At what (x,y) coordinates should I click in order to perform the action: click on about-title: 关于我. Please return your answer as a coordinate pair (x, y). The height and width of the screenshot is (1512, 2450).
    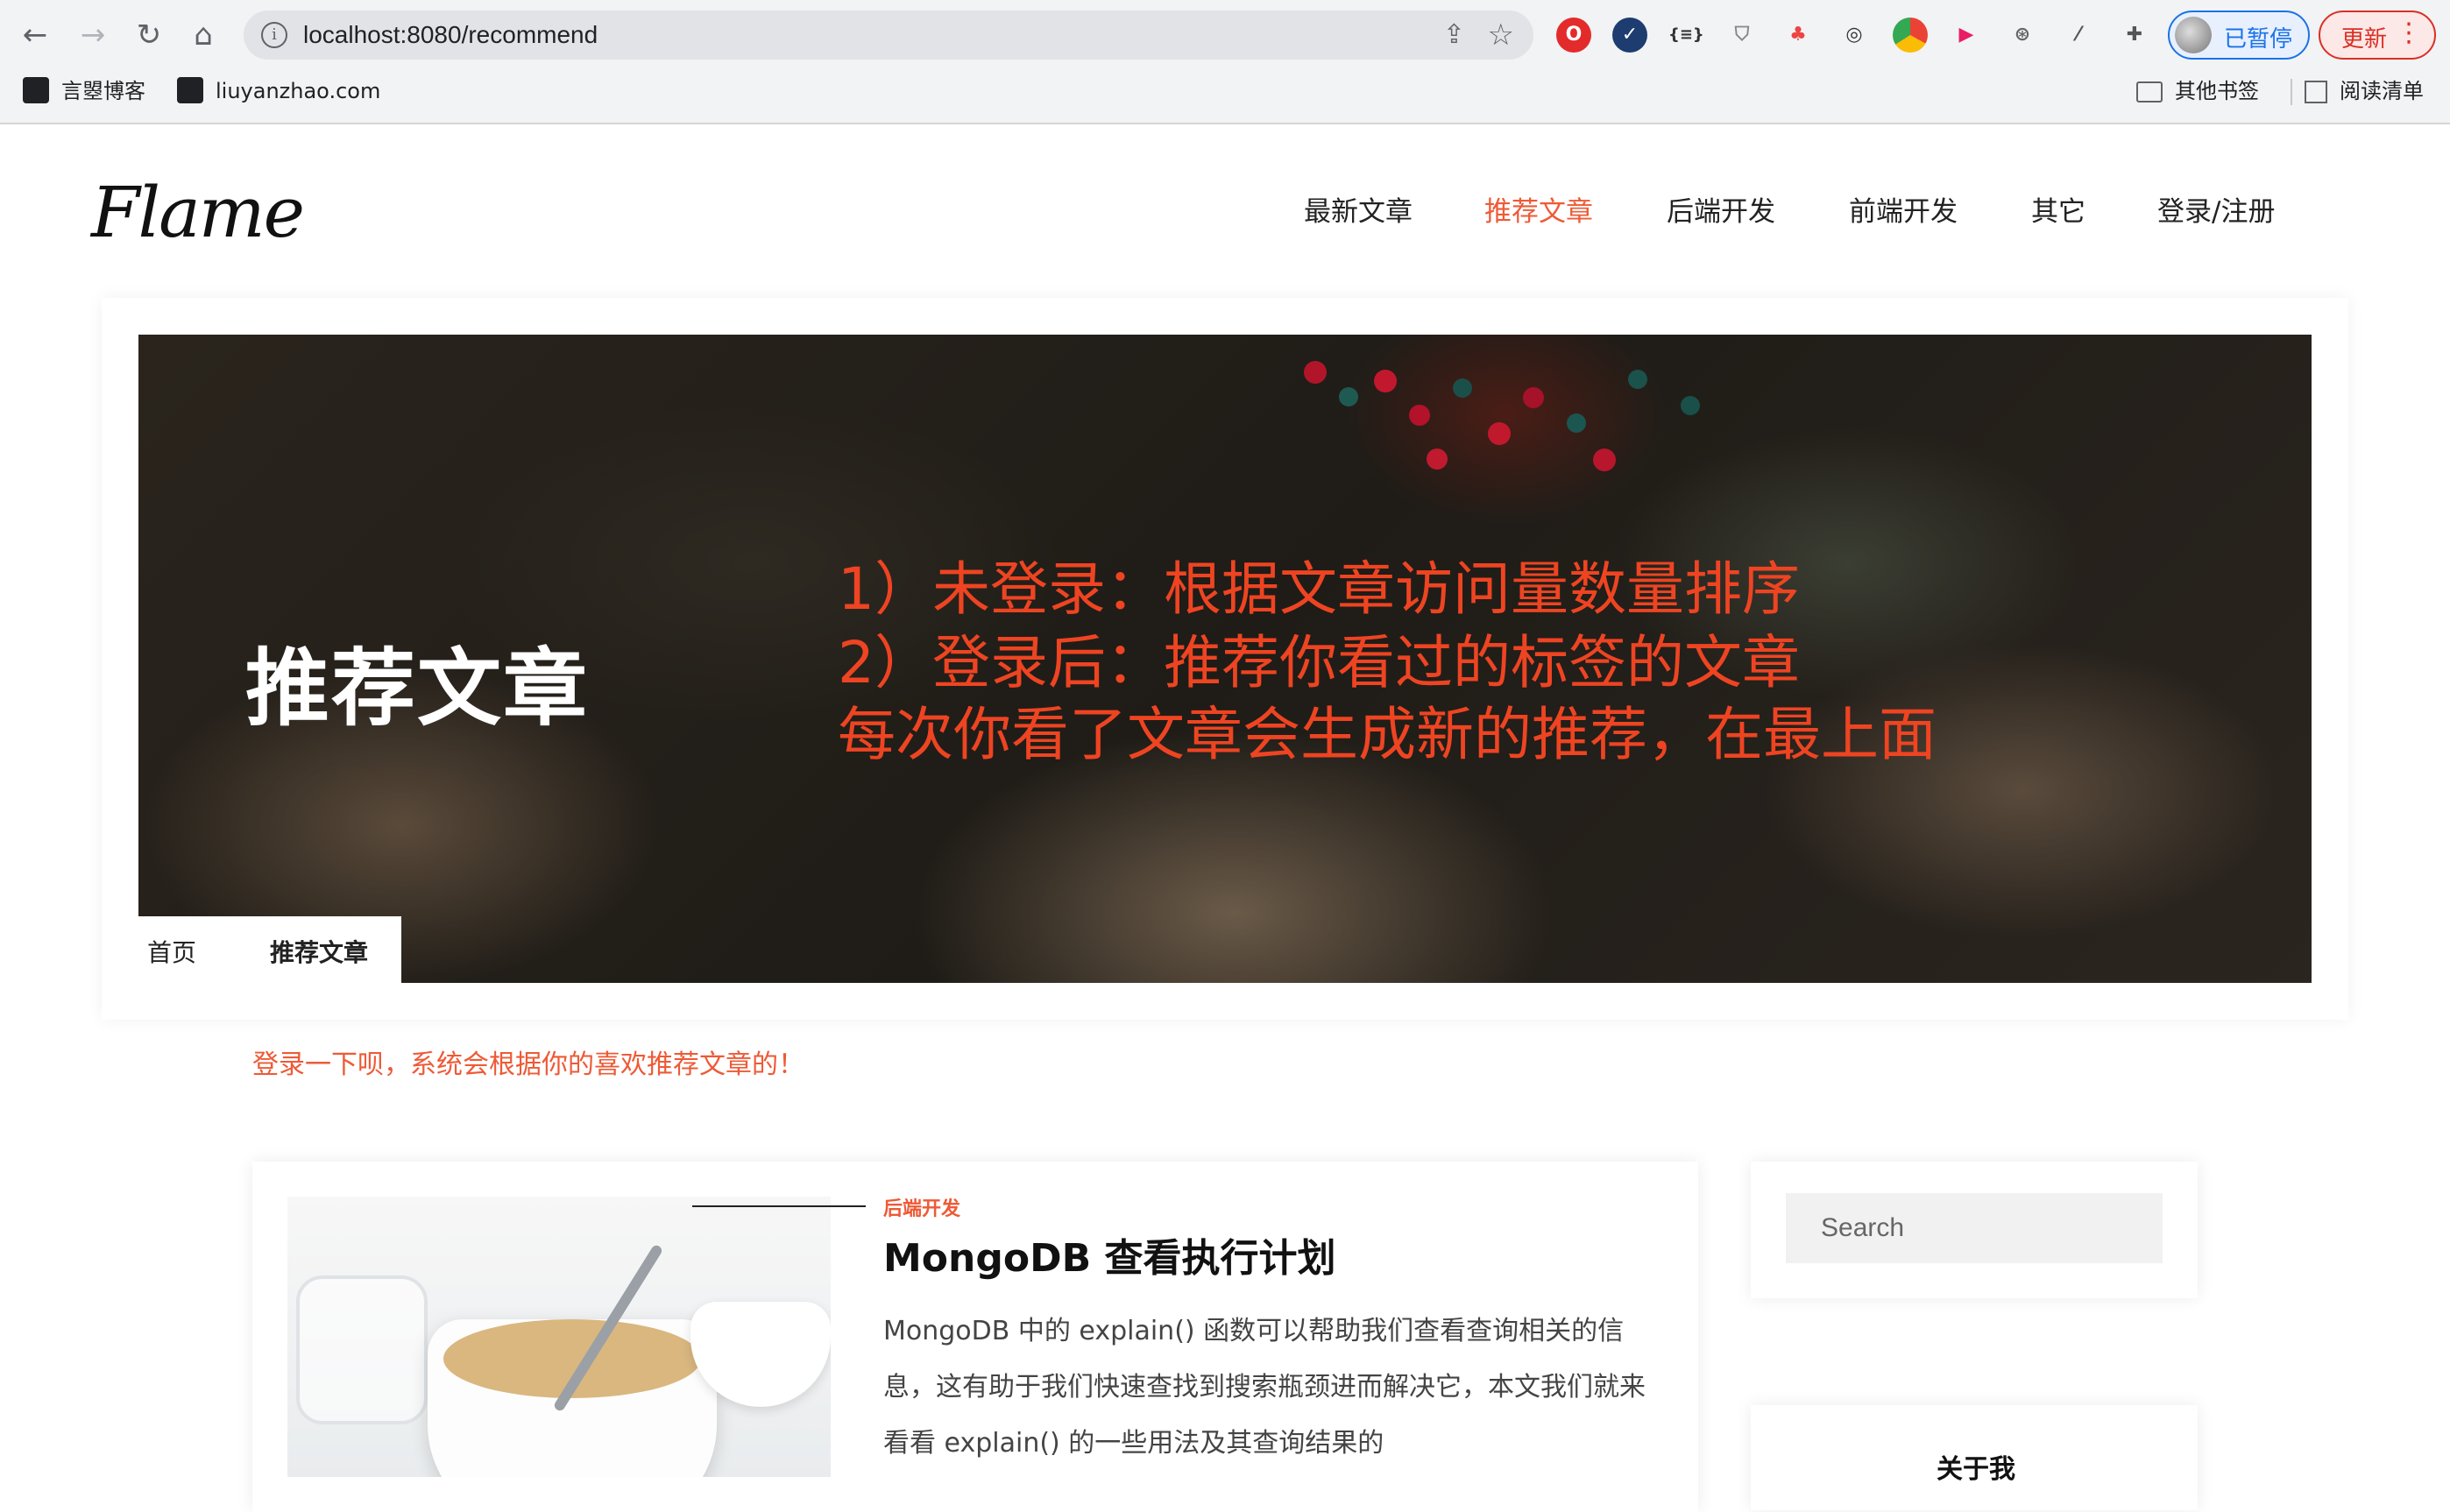
    Looking at the image, I should click on (1976, 1470).